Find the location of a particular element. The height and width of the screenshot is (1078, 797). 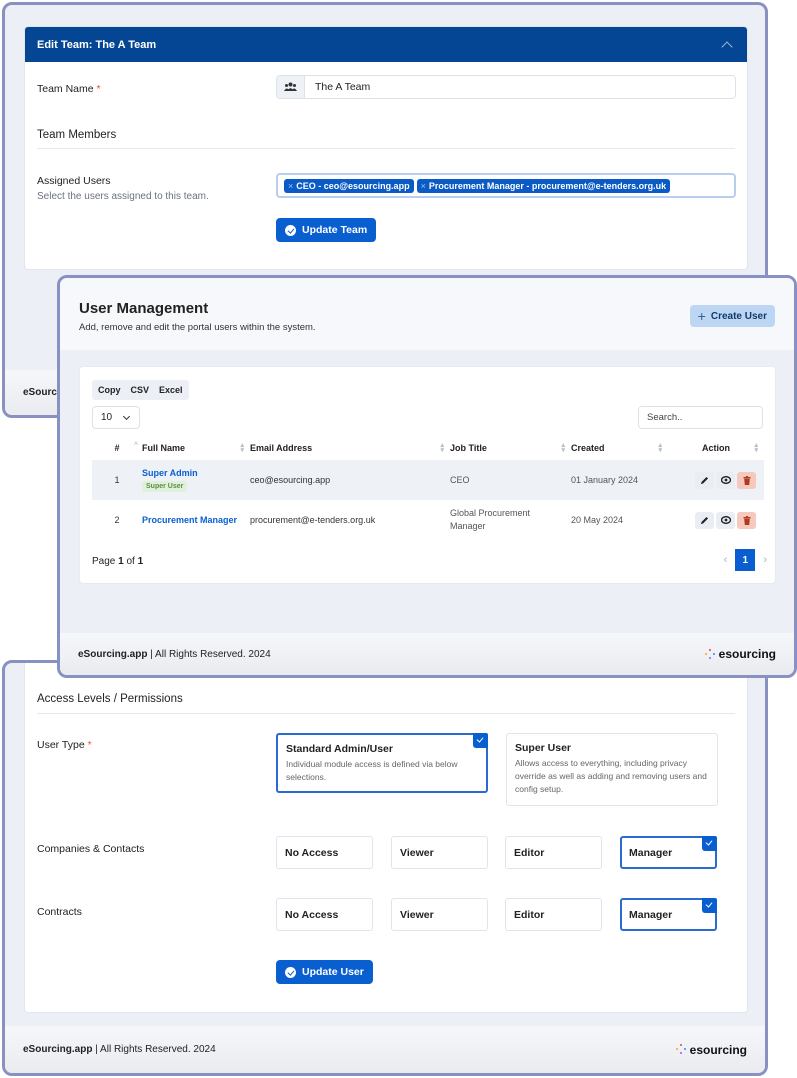

column-header-created: Created ▴ ▾ is located at coordinates (619, 449).